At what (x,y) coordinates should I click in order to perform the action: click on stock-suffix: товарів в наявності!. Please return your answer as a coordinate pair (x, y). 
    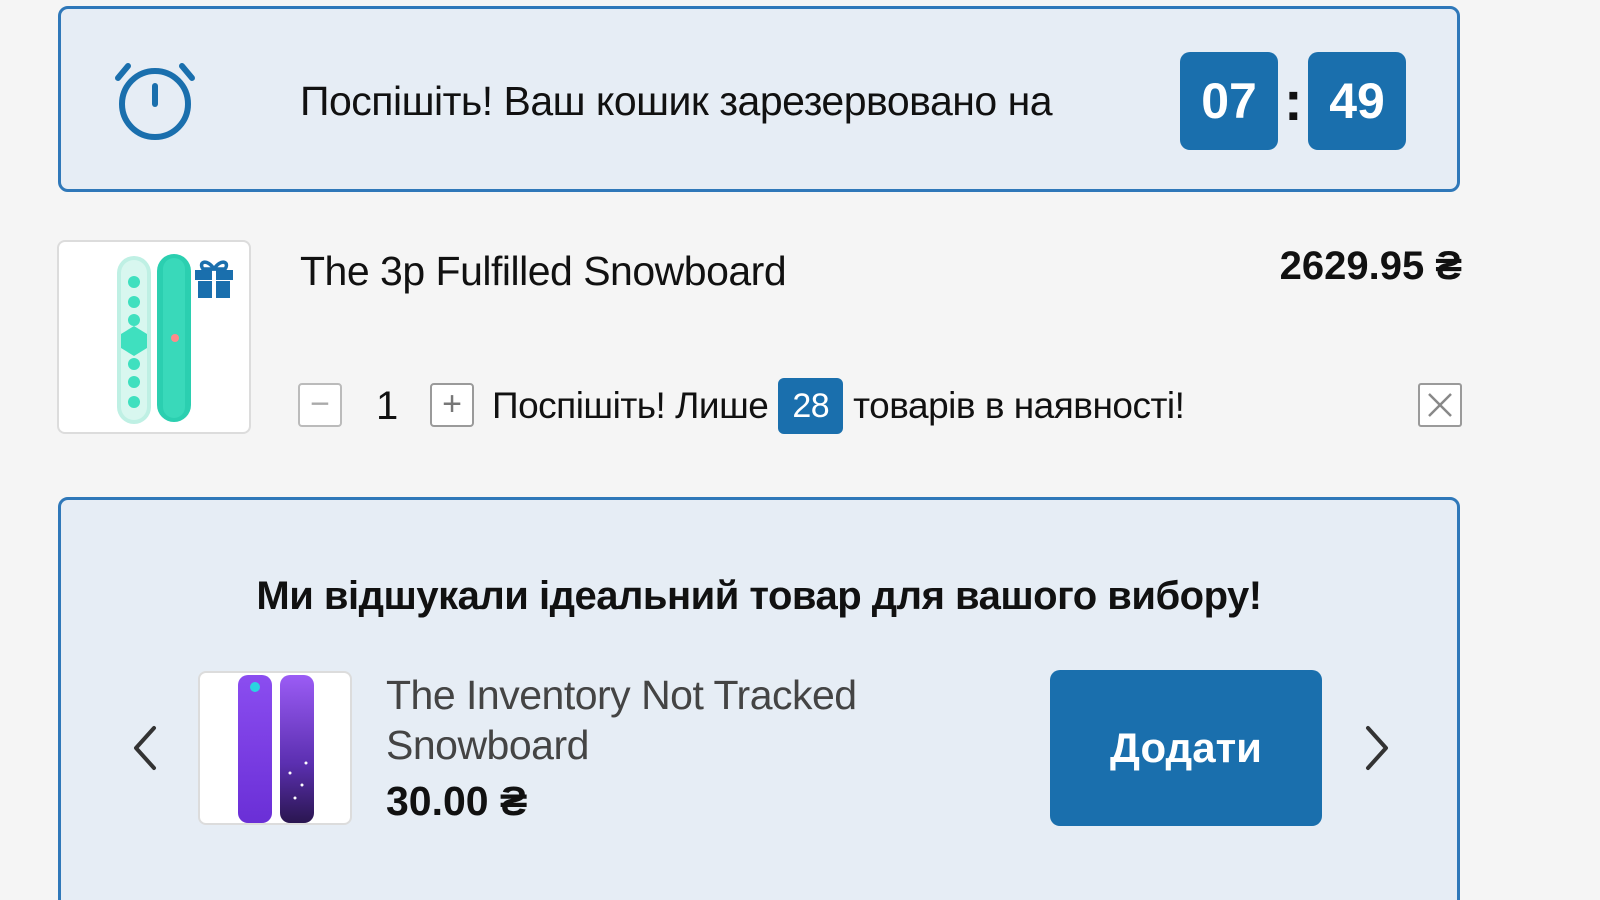
    Looking at the image, I should click on (1019, 405).